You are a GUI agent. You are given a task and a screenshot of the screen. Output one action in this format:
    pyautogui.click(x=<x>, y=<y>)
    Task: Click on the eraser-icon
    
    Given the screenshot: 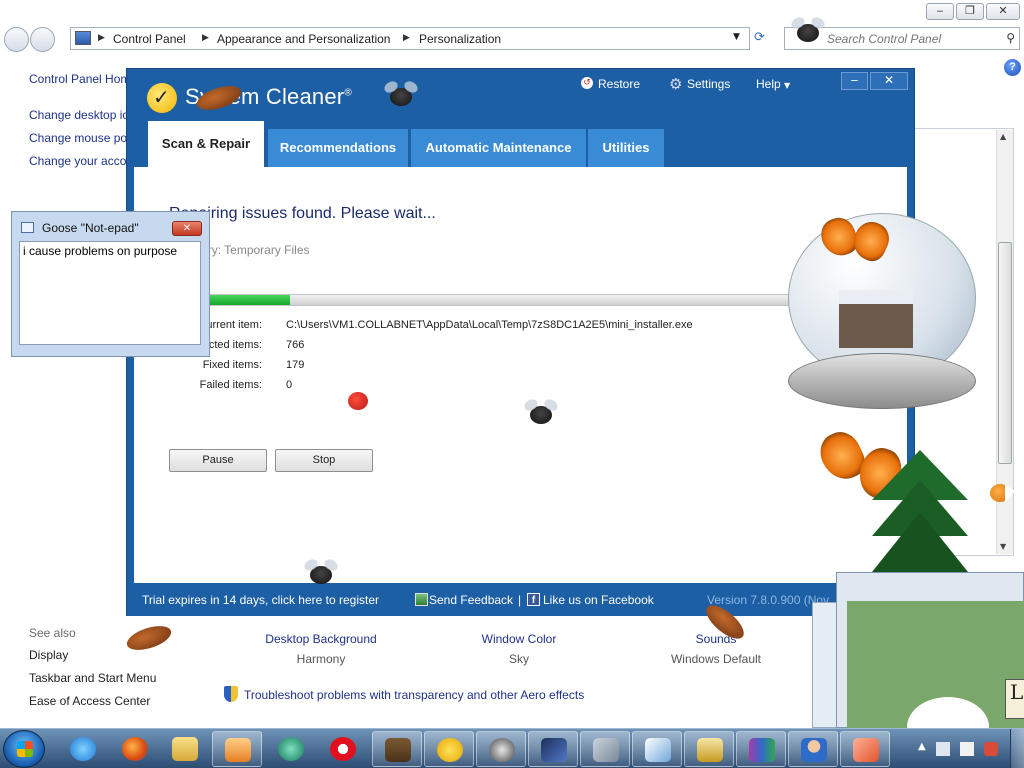 What is the action you would take?
    pyautogui.click(x=866, y=750)
    